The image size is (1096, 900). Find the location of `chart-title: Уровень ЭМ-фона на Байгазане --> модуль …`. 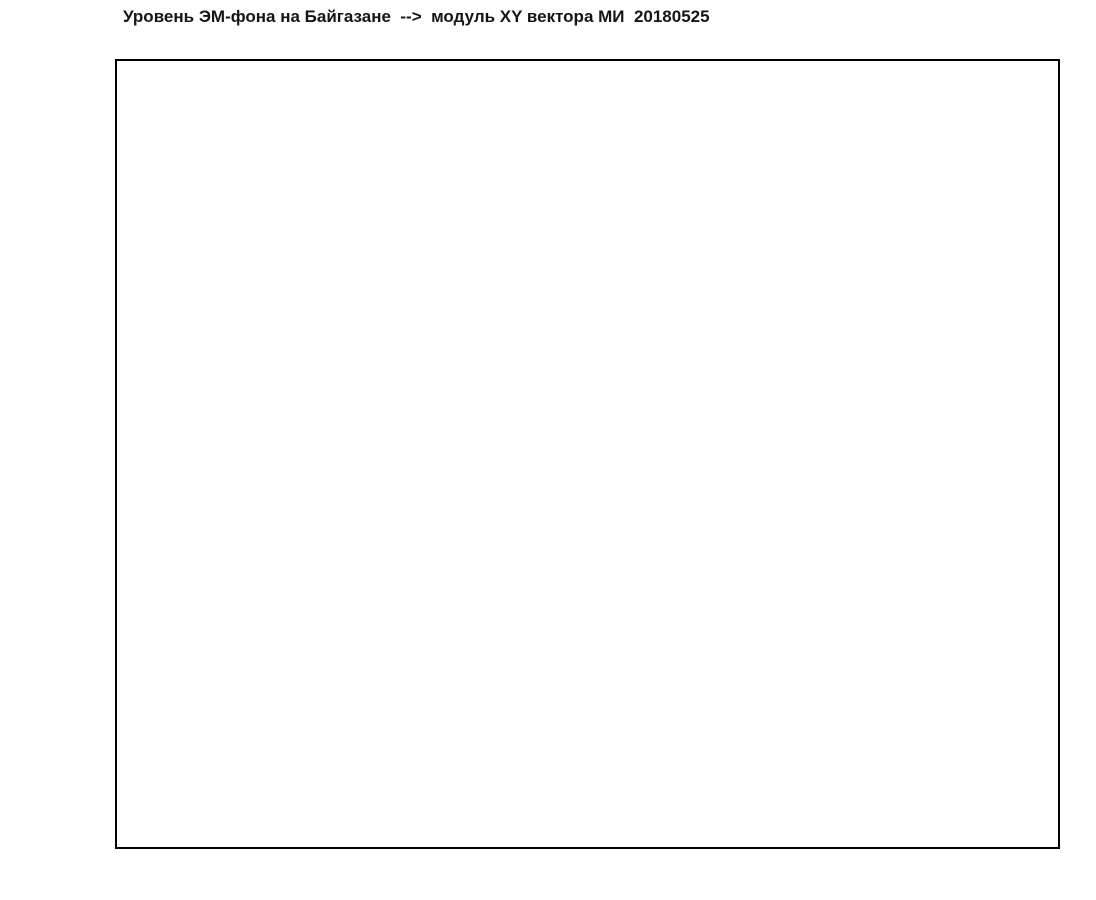

chart-title: Уровень ЭМ-фона на Байгазане --> модуль … is located at coordinates (416, 16).